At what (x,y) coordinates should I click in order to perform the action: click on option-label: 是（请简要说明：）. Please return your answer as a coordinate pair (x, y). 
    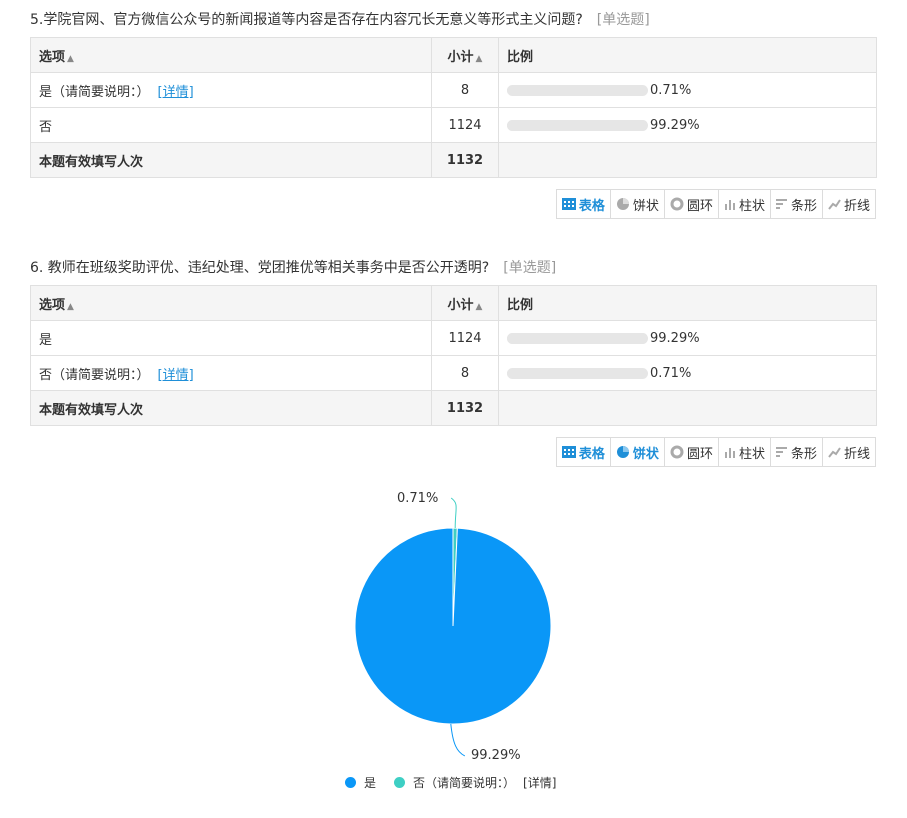
    Looking at the image, I should click on (94, 92).